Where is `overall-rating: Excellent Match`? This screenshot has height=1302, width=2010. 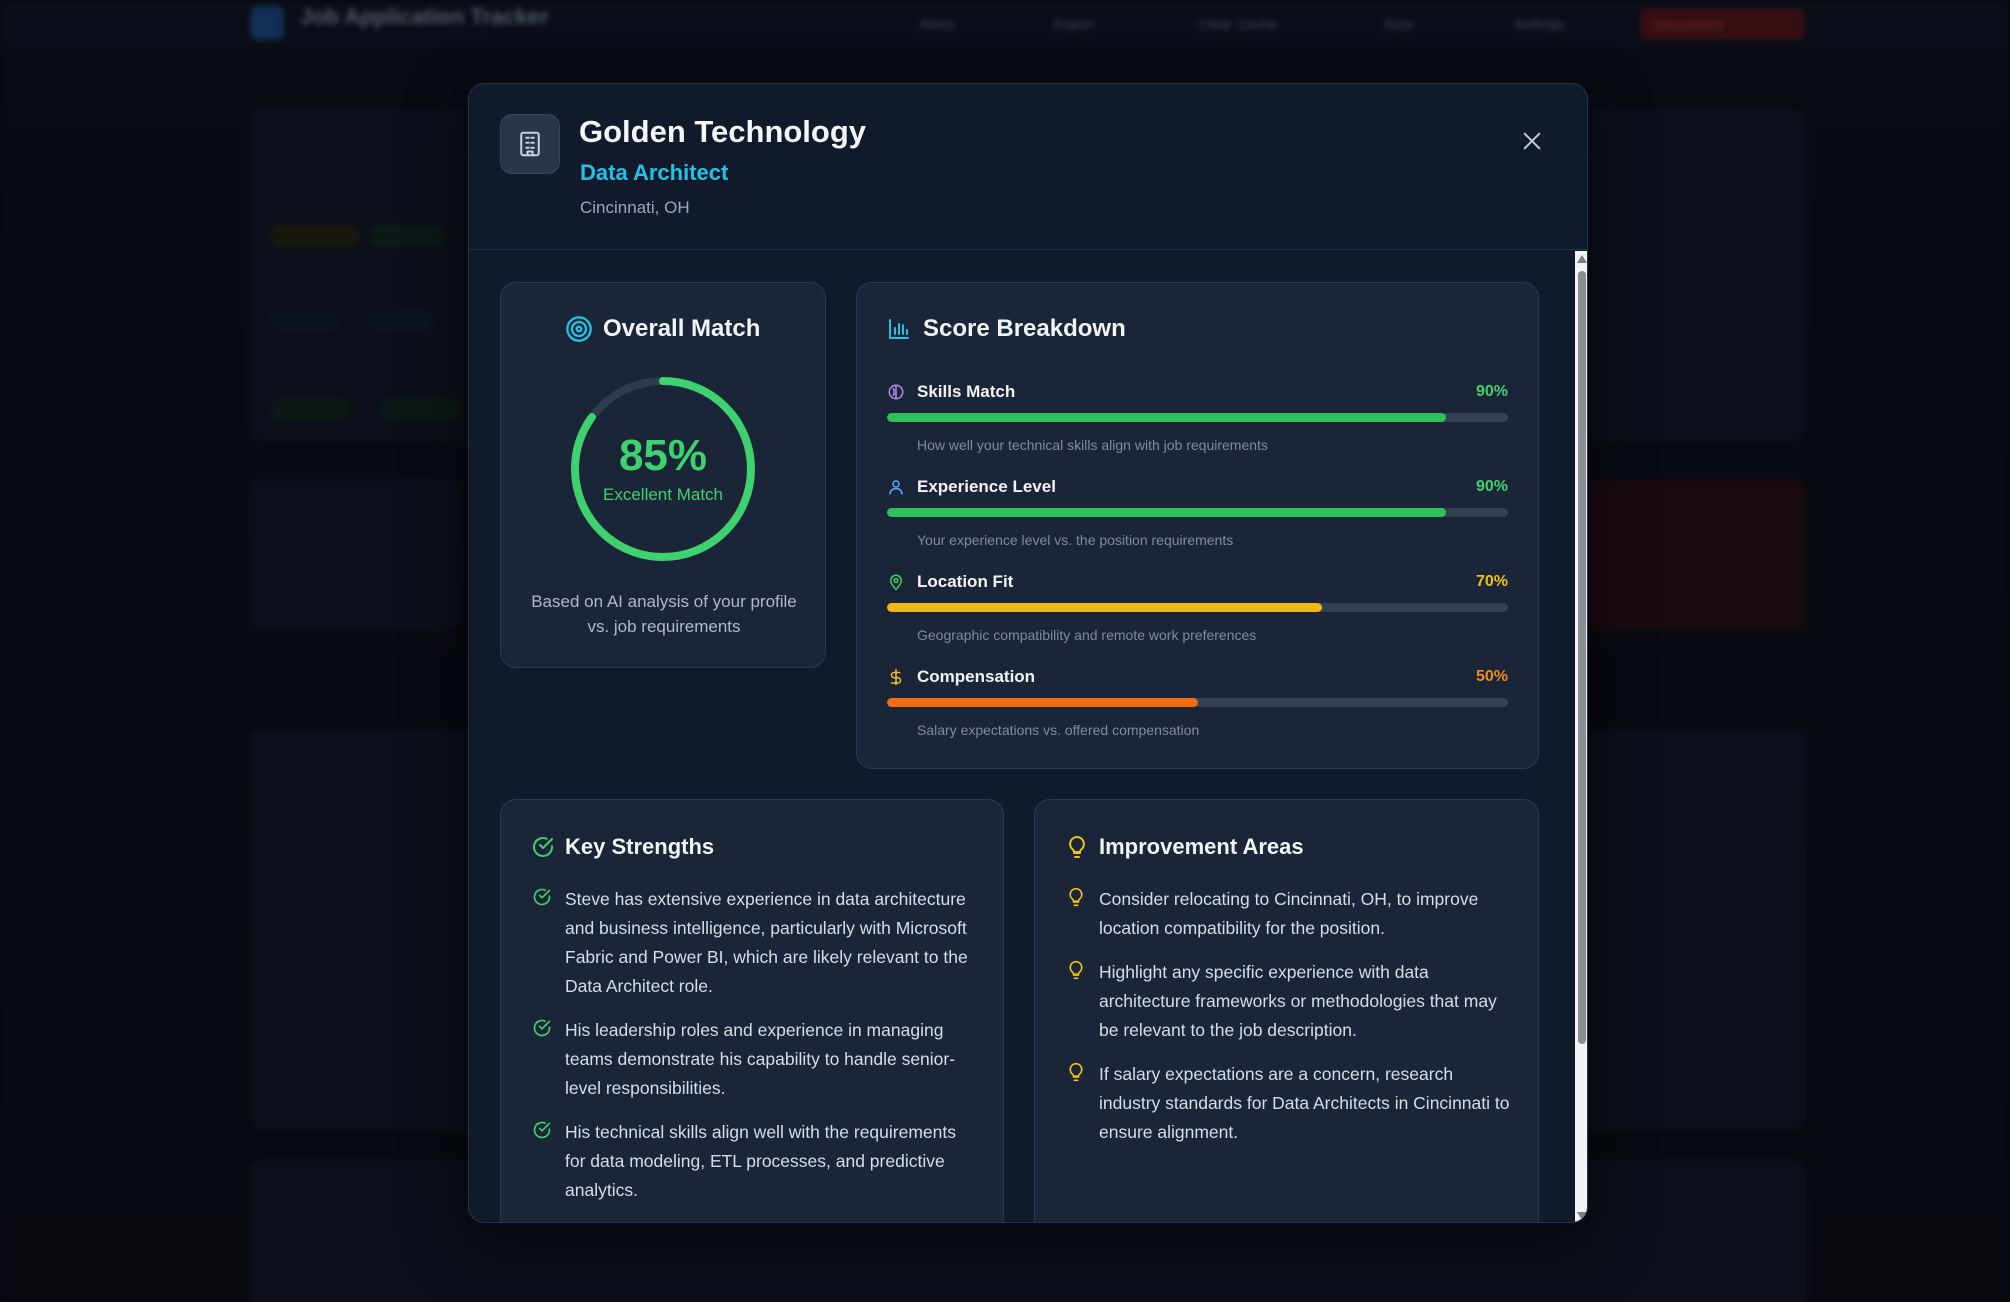 overall-rating: Excellent Match is located at coordinates (663, 494).